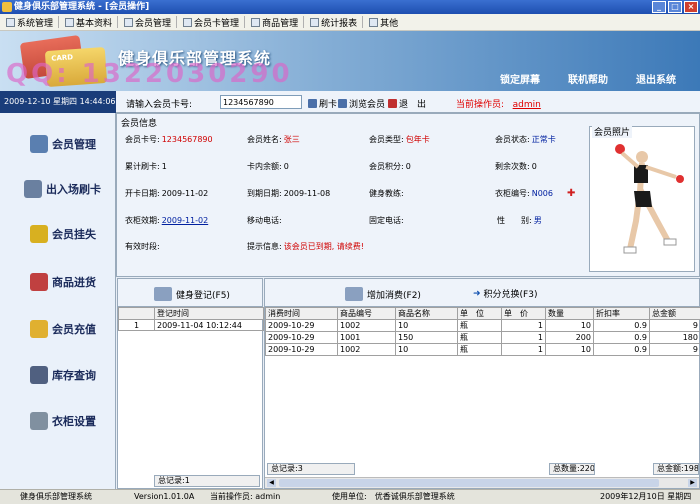 The width and height of the screenshot is (700, 504). What do you see at coordinates (58, 234) in the screenshot?
I see `sidebar-item-report-loss: 会员挂失` at bounding box center [58, 234].